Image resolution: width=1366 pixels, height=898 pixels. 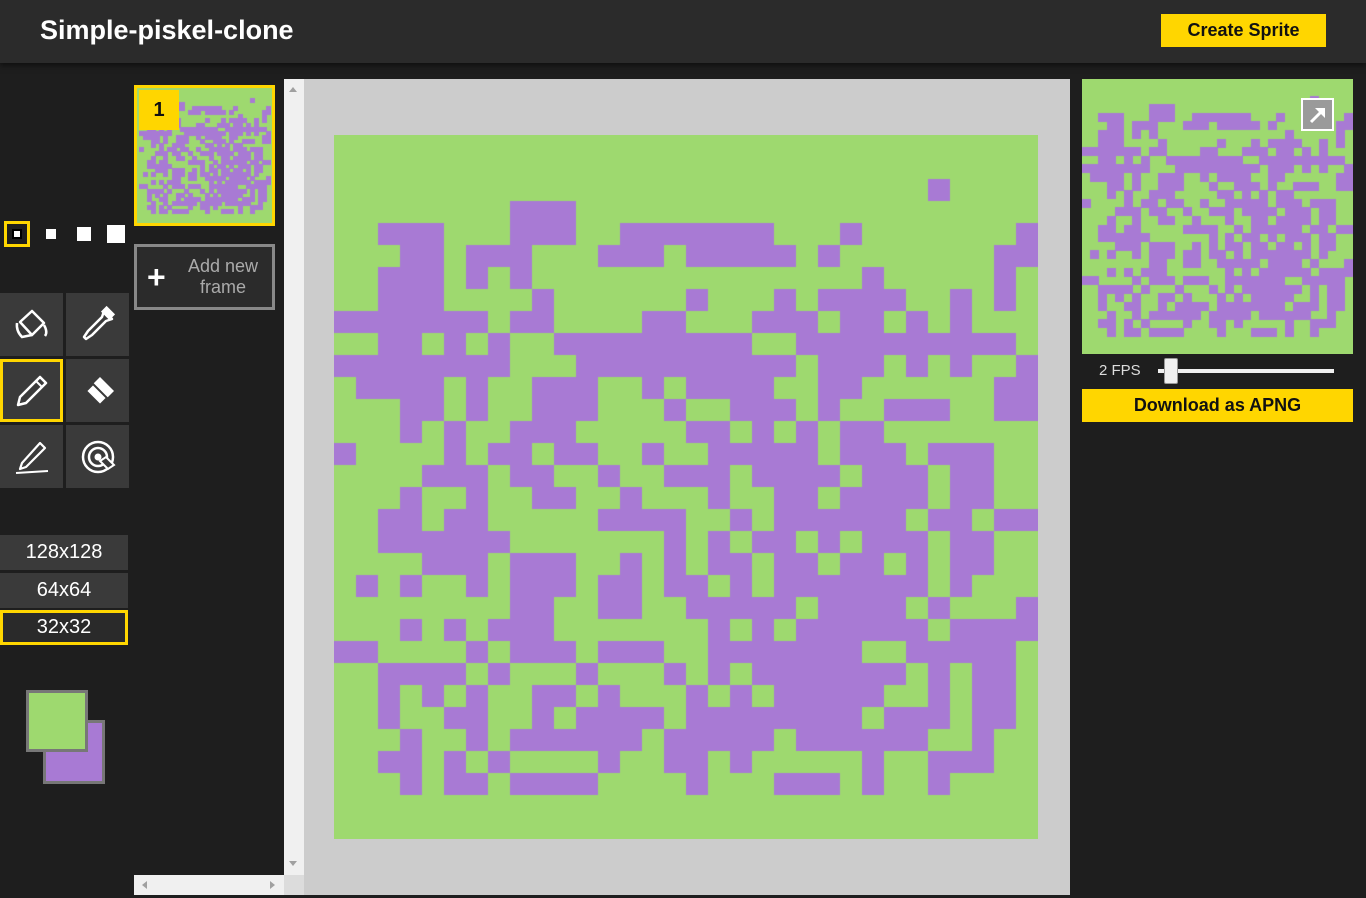 I want to click on color-picker-tool, so click(x=97, y=324).